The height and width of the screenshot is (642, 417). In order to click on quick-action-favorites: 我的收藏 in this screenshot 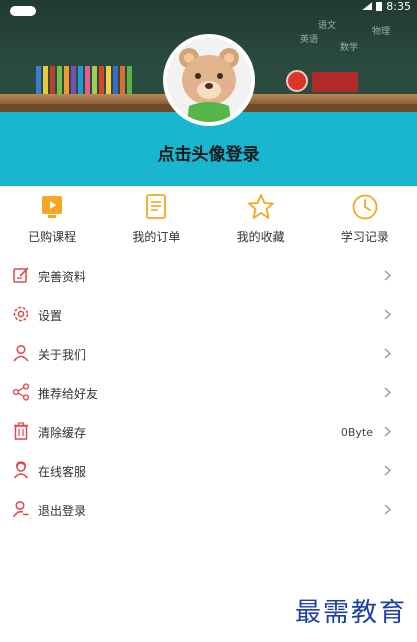, I will do `click(261, 223)`.